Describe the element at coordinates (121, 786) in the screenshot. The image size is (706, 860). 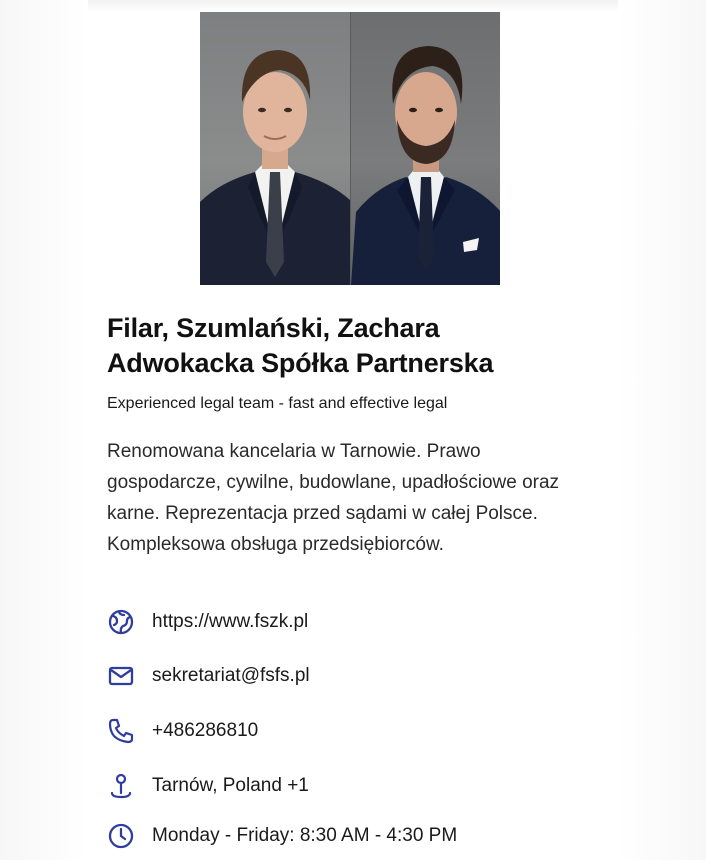
I see `map-pin-icon` at that location.